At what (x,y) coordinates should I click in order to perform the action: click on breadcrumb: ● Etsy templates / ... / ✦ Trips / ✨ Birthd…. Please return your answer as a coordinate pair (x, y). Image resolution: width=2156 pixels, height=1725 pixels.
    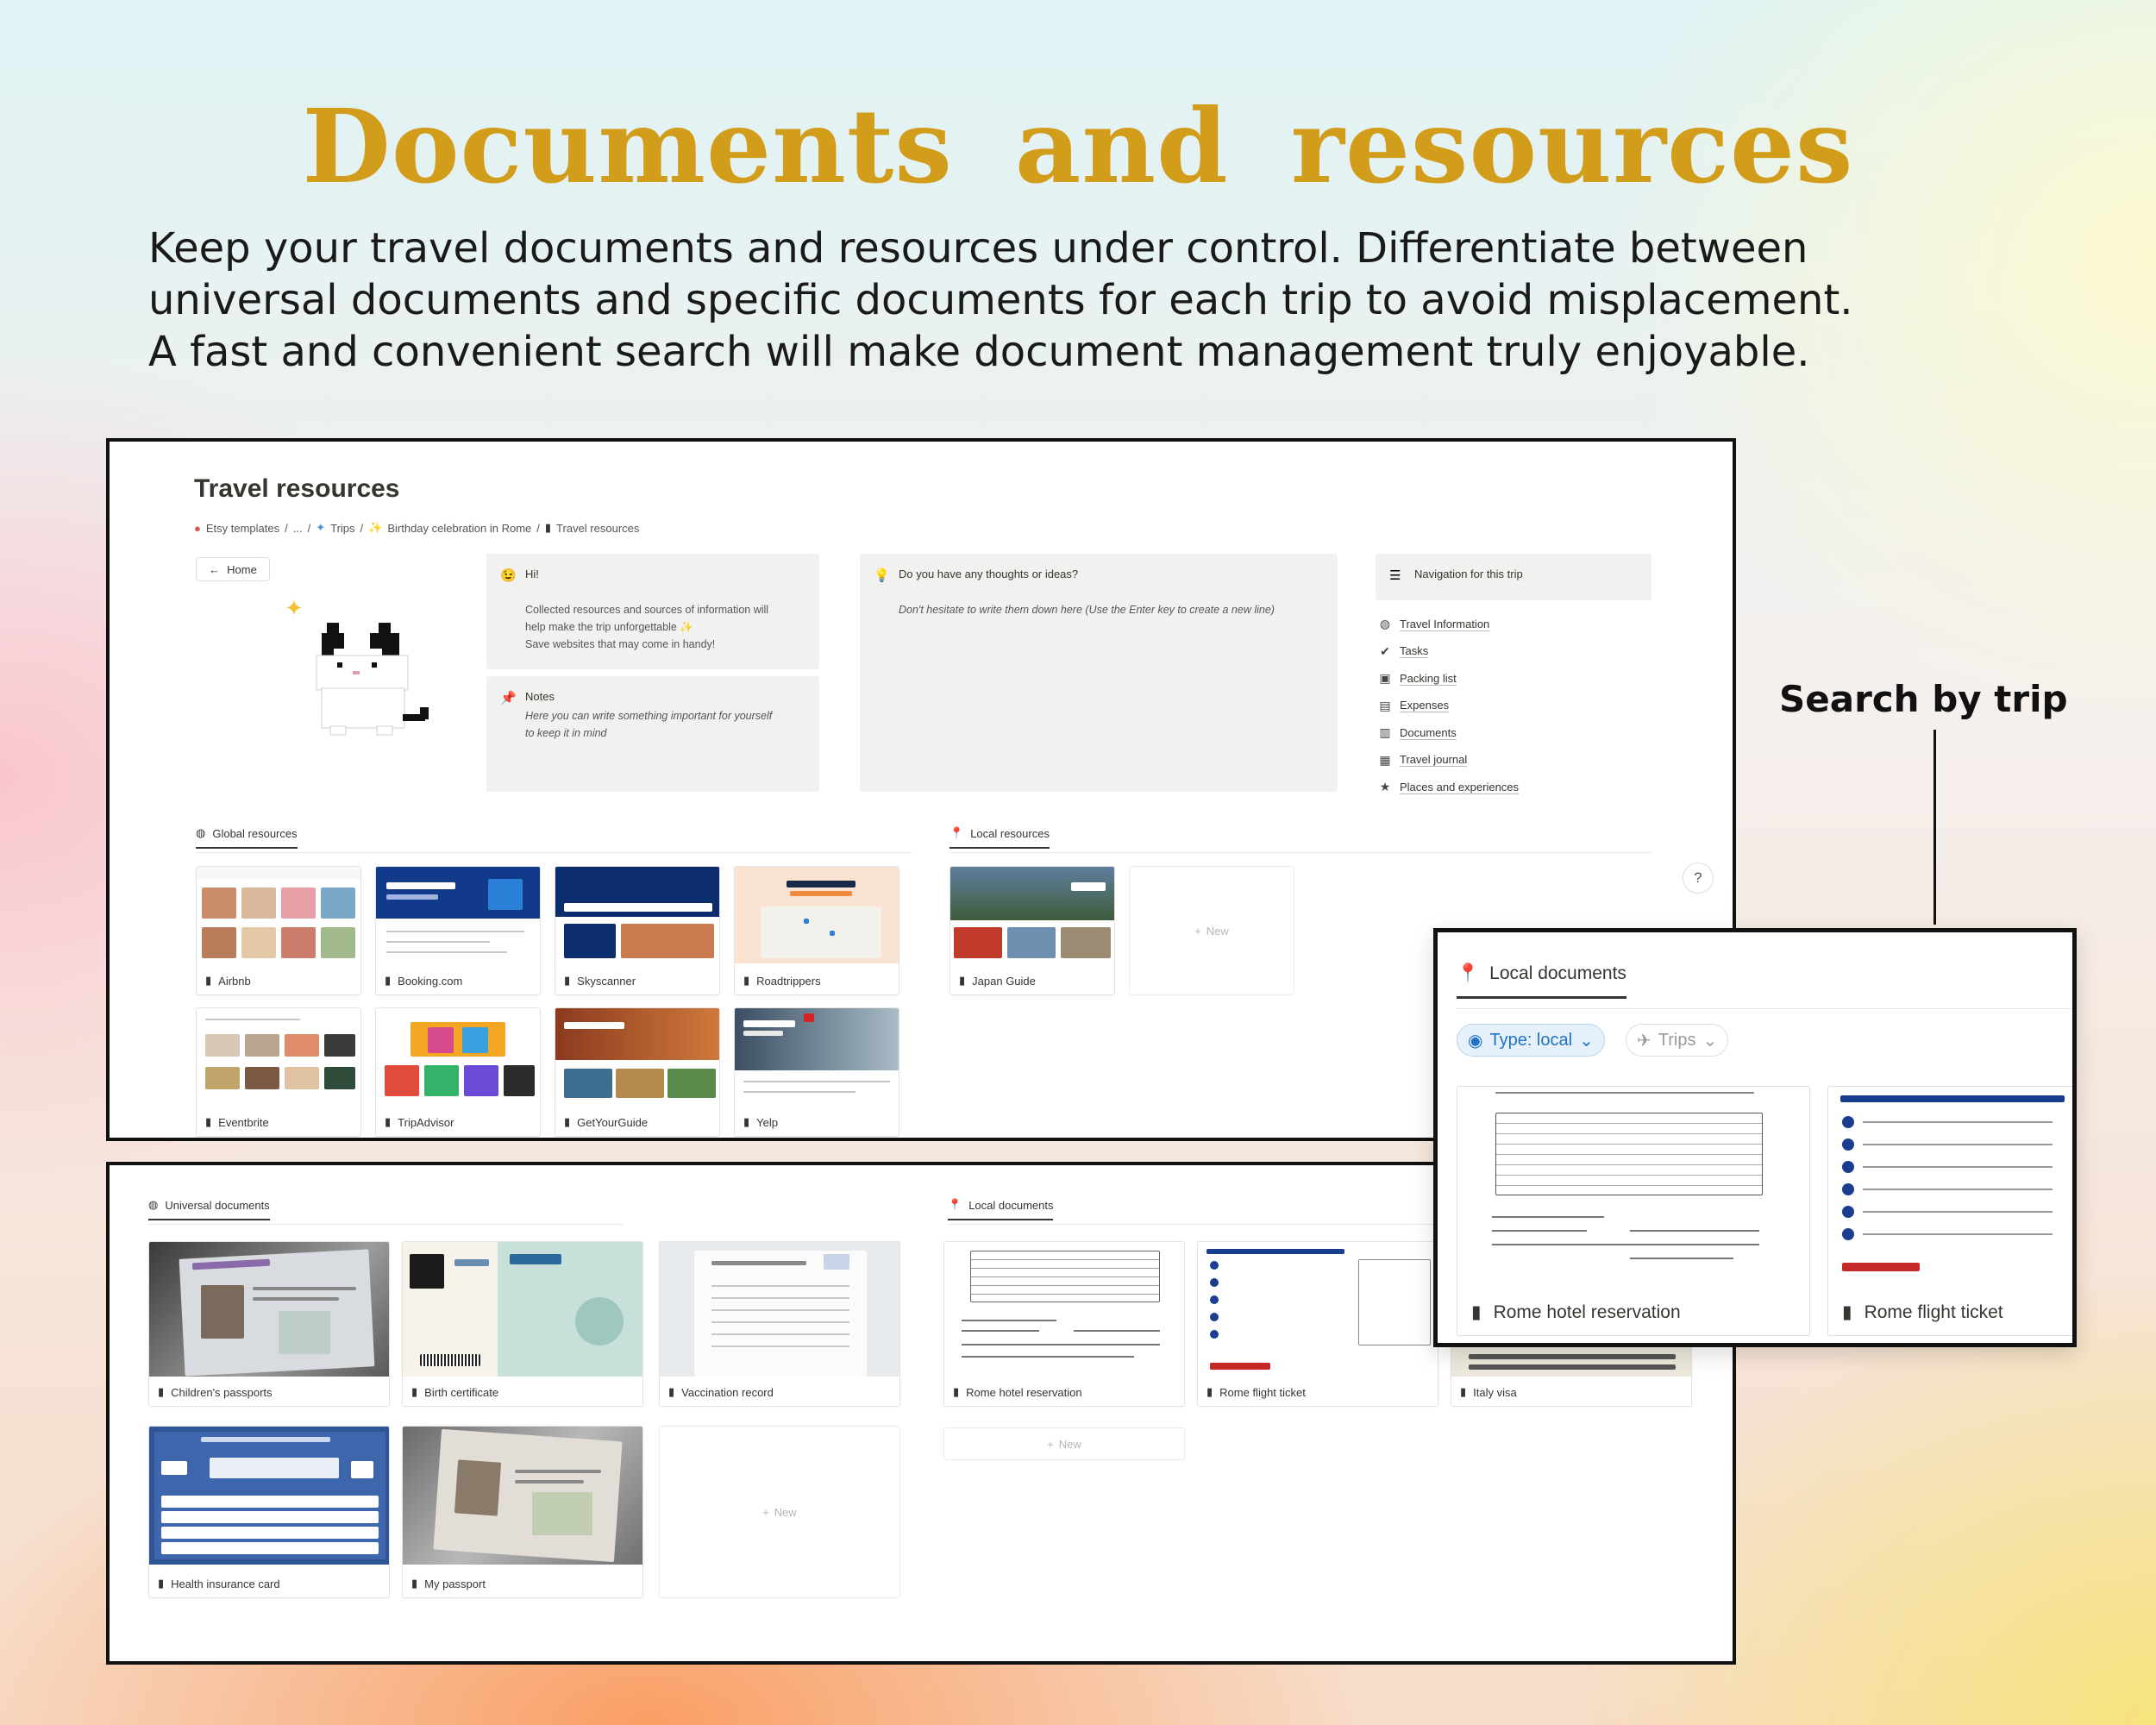
    Looking at the image, I should click on (417, 528).